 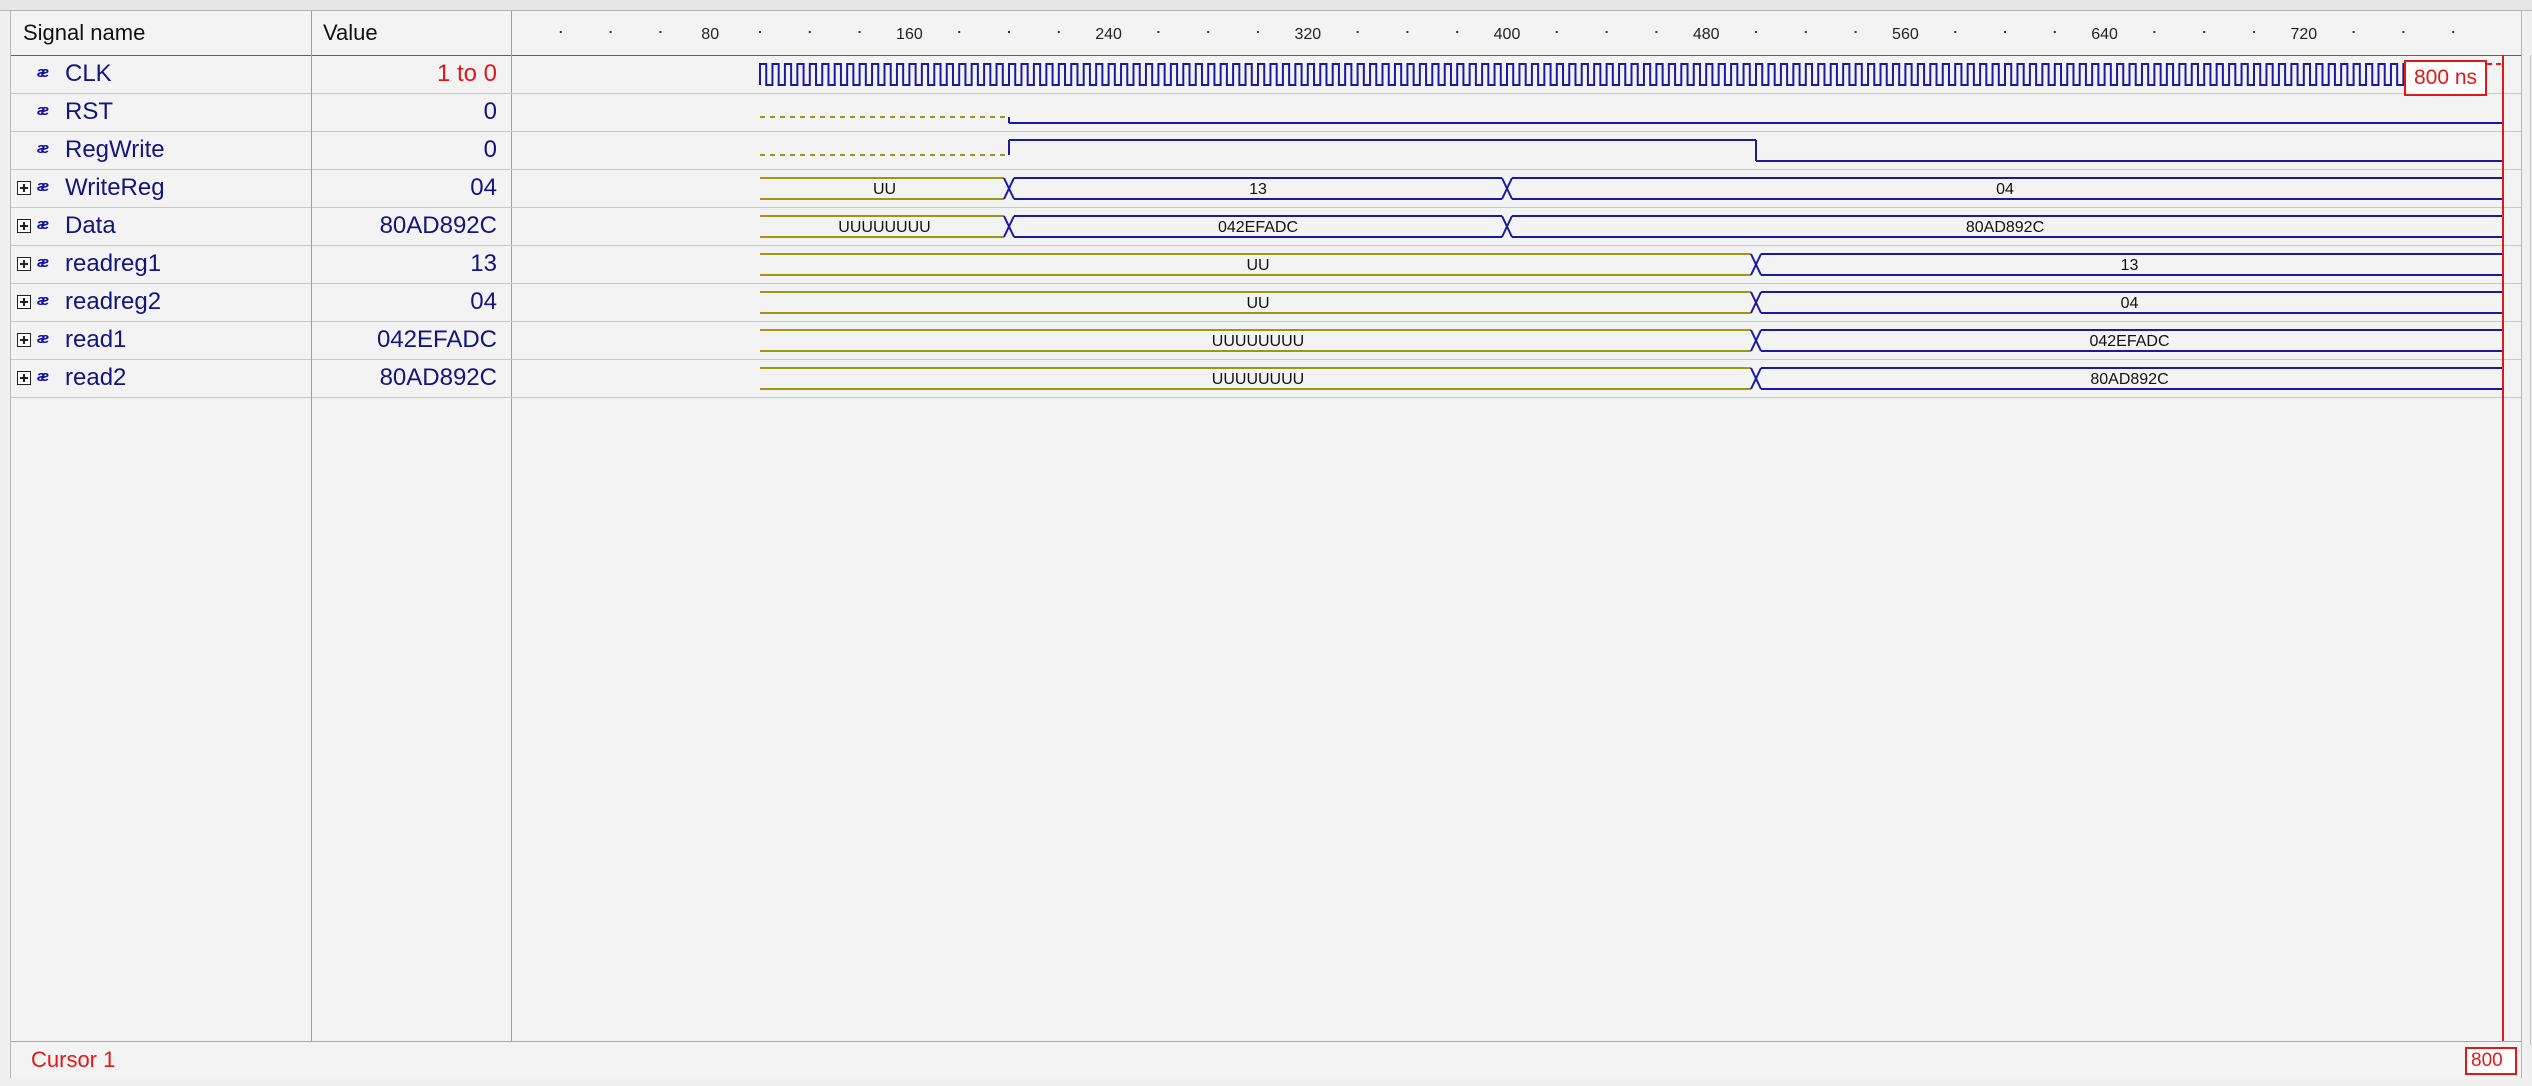 What do you see at coordinates (1258, 379) in the screenshot?
I see `wave-read2-value-label: UUUUUUUU` at bounding box center [1258, 379].